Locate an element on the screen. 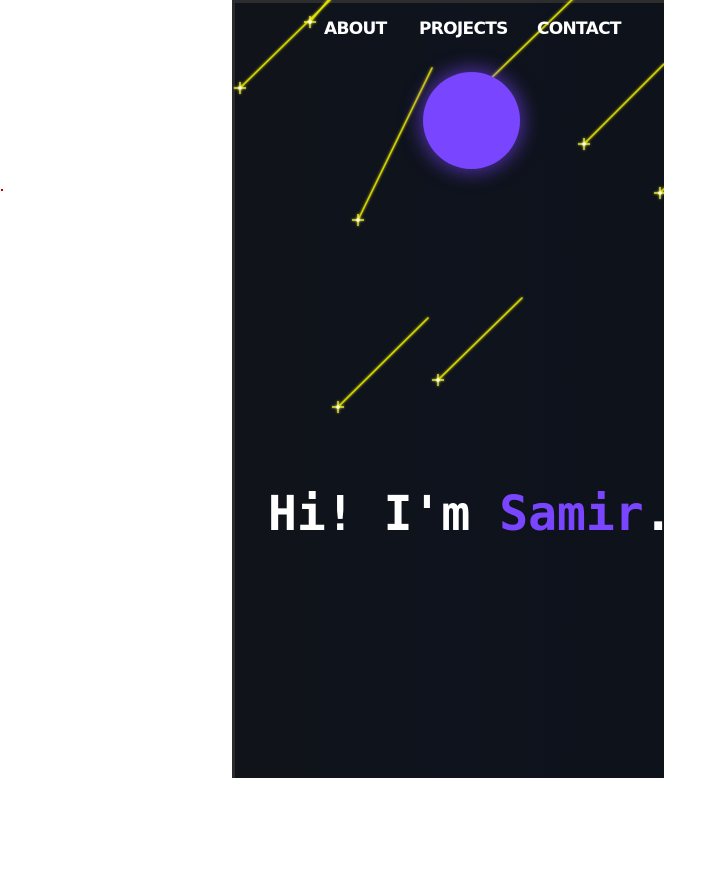  hero-greeting: Hi! I'm Samir. is located at coordinates (466, 514).